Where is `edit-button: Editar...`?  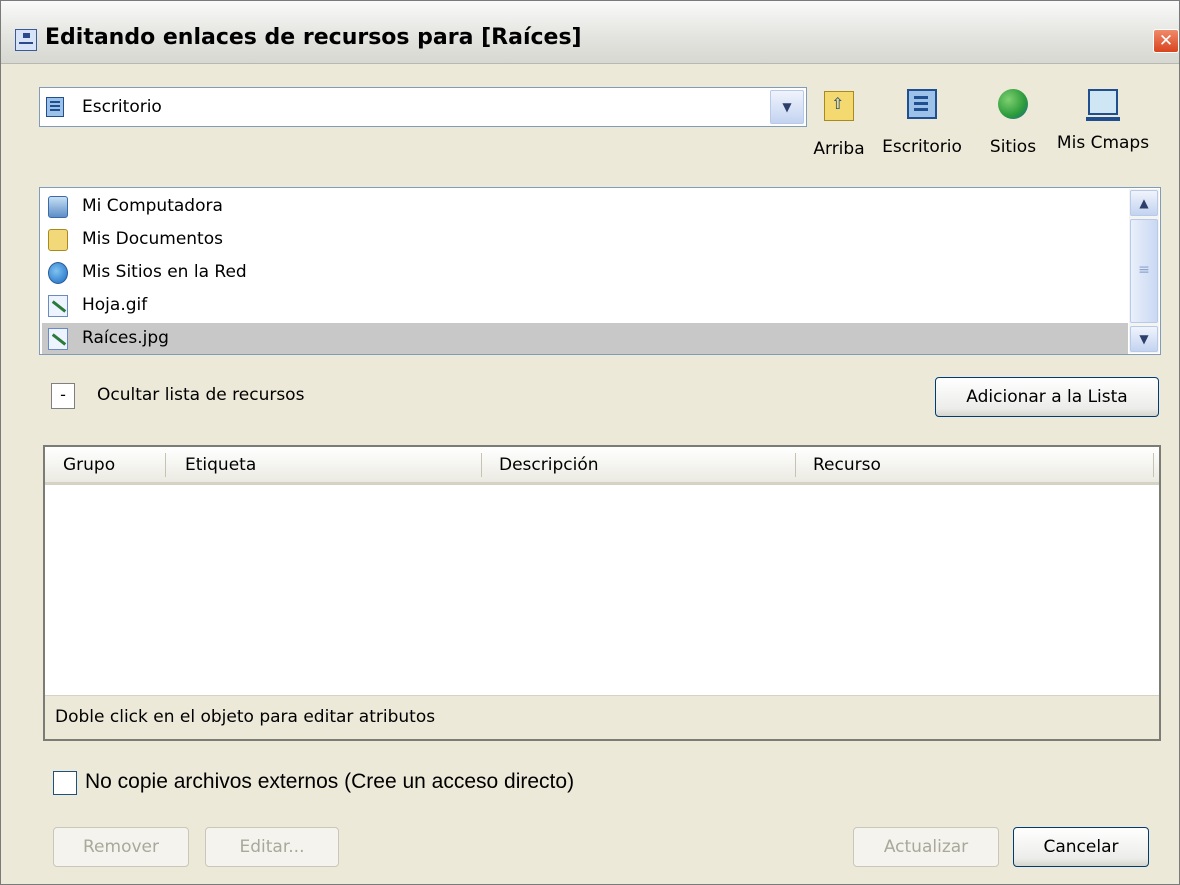 edit-button: Editar... is located at coordinates (272, 847).